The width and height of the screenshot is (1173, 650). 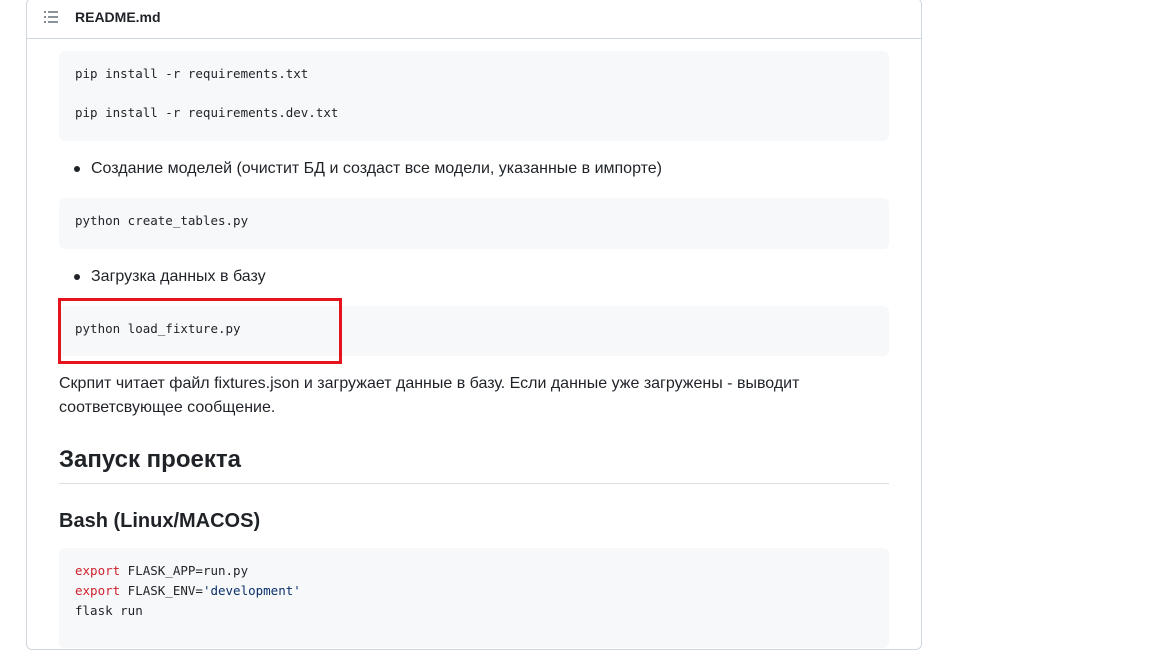 What do you see at coordinates (474, 331) in the screenshot?
I see `code-block-load-fixture: python load_fixture.py` at bounding box center [474, 331].